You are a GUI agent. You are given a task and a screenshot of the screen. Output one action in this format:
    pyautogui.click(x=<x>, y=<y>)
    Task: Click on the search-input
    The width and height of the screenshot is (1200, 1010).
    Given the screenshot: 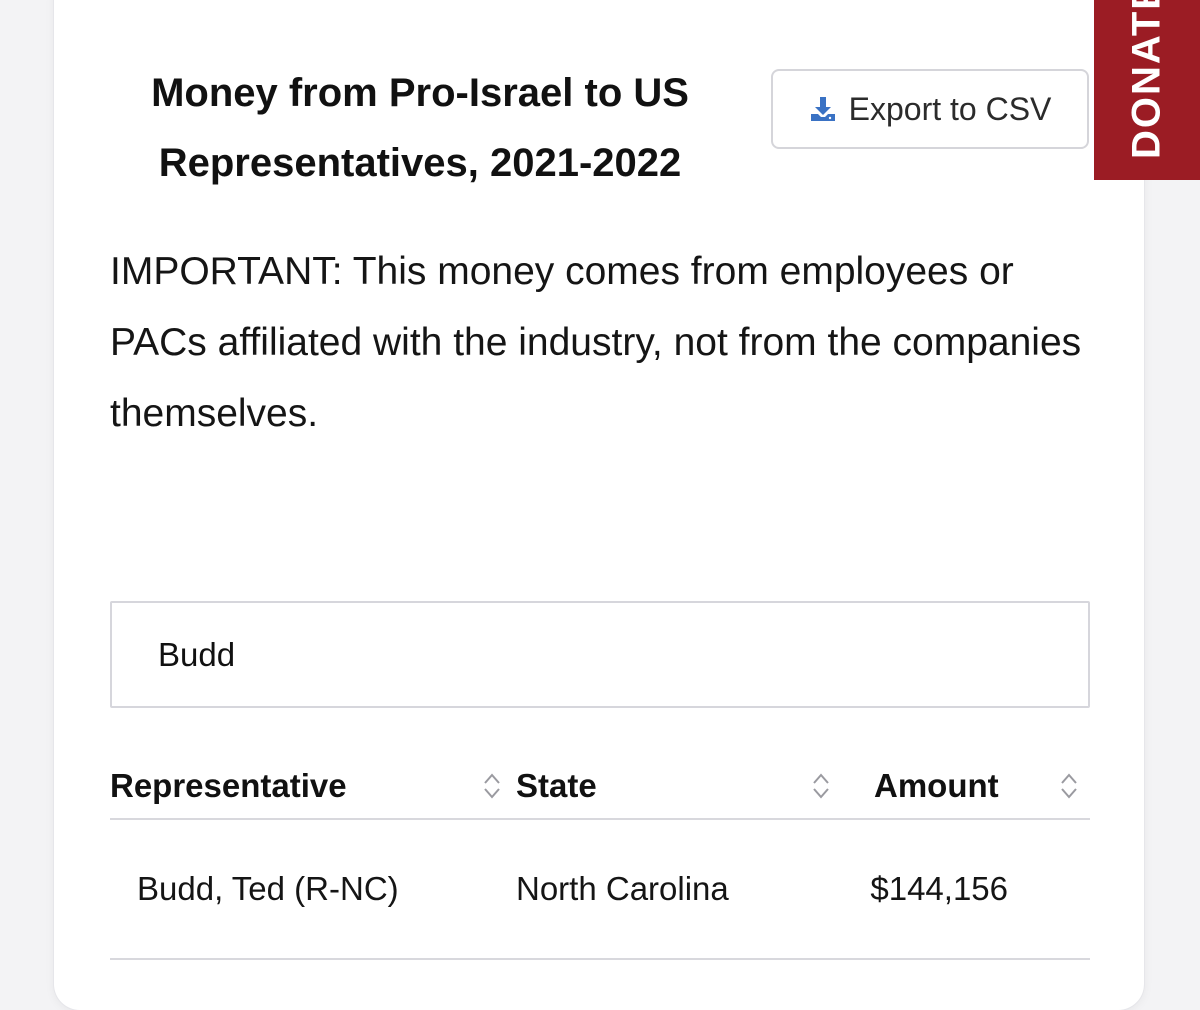 What is the action you would take?
    pyautogui.click(x=600, y=654)
    